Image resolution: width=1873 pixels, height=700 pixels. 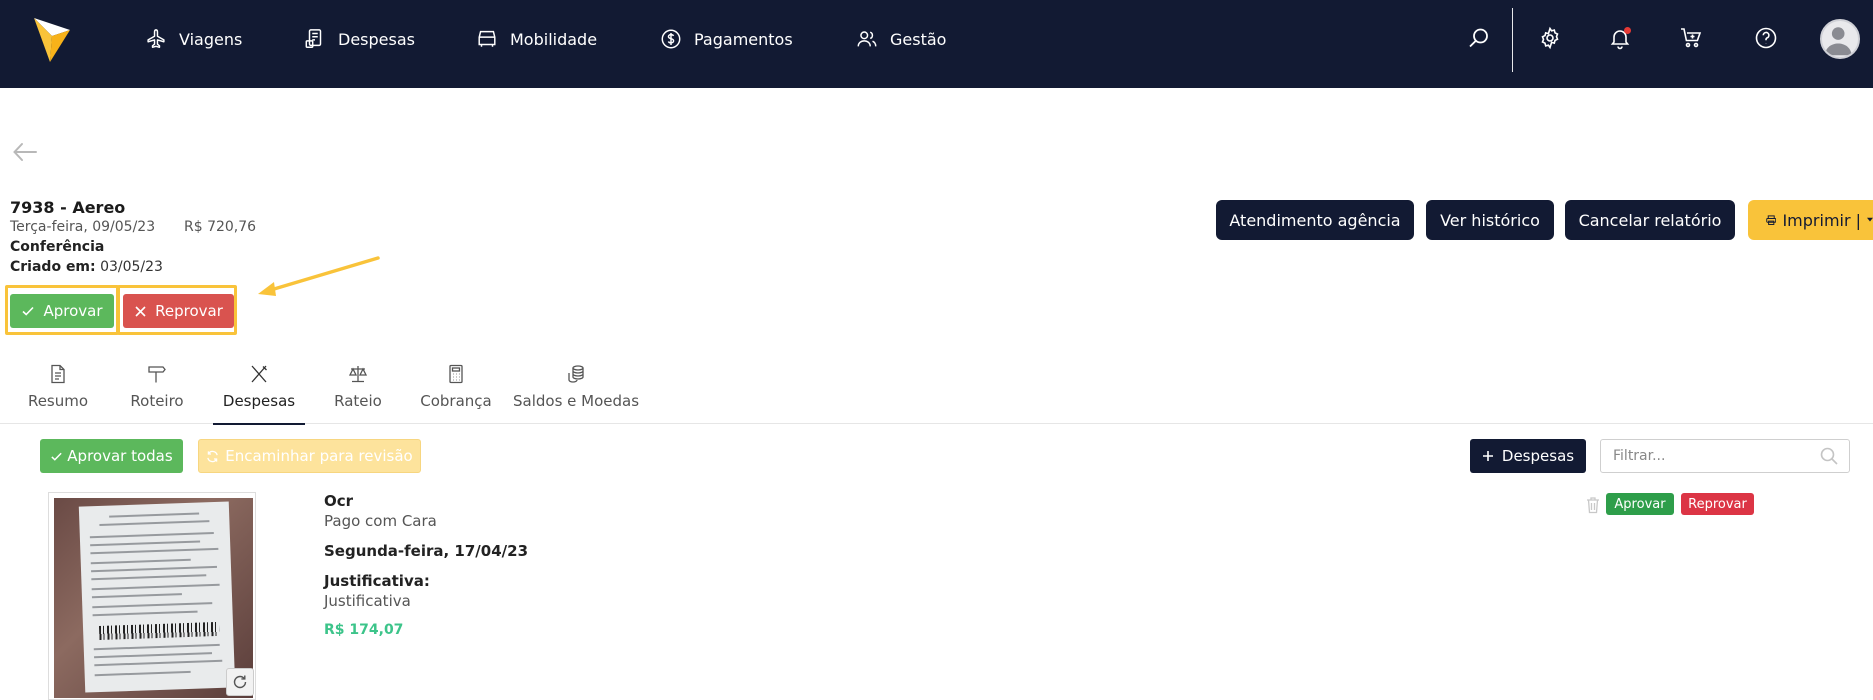 I want to click on calculator-icon, so click(x=456, y=374).